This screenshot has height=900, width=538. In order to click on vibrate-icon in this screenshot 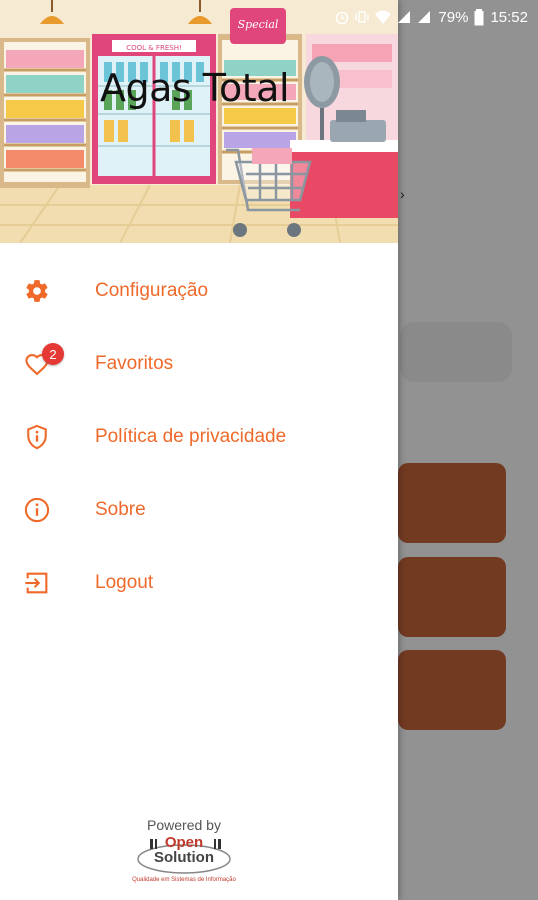, I will do `click(362, 17)`.